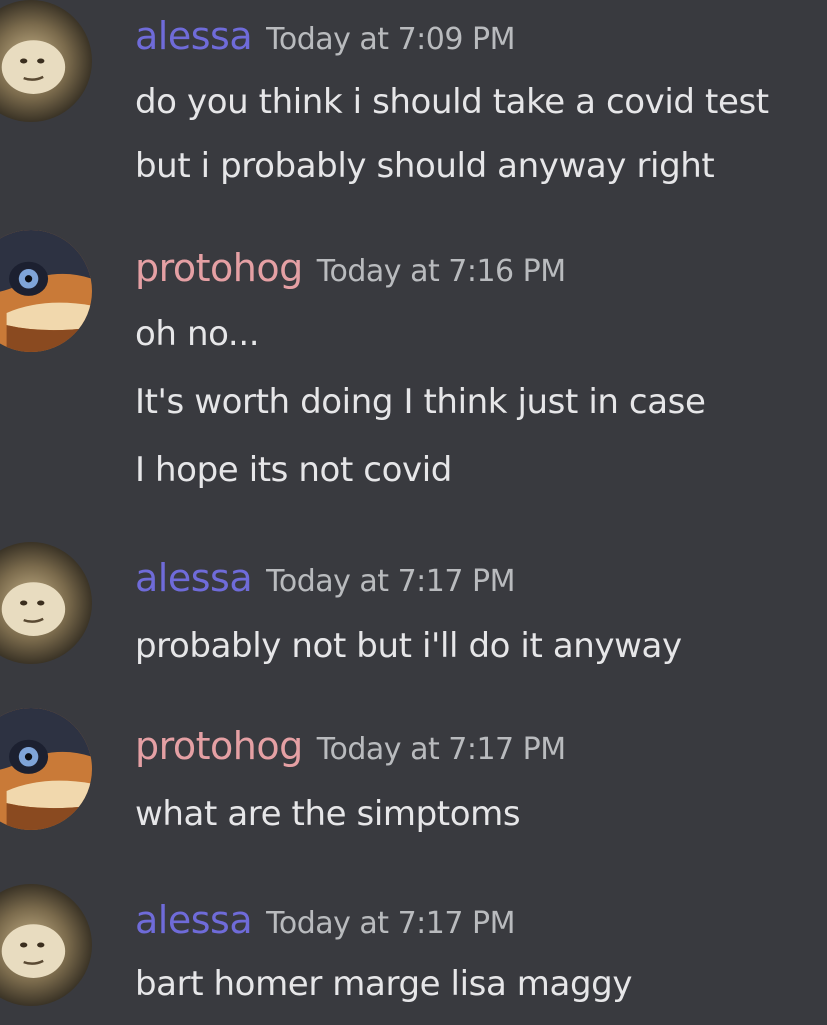 This screenshot has width=827, height=1025. I want to click on message-text: probably not but i'll do it anyway, so click(408, 646).